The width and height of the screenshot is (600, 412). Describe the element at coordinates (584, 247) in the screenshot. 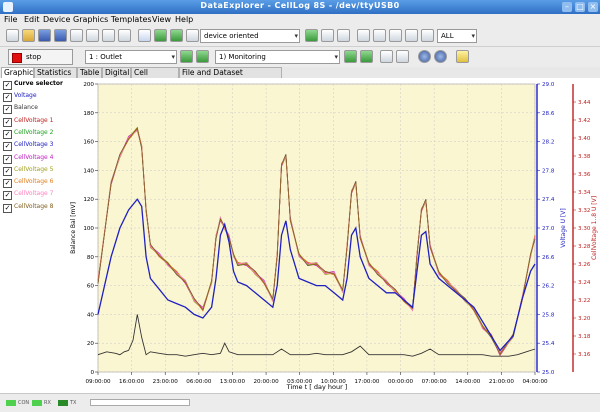

I see `cellvoltage-tick-label: 3.28` at that location.